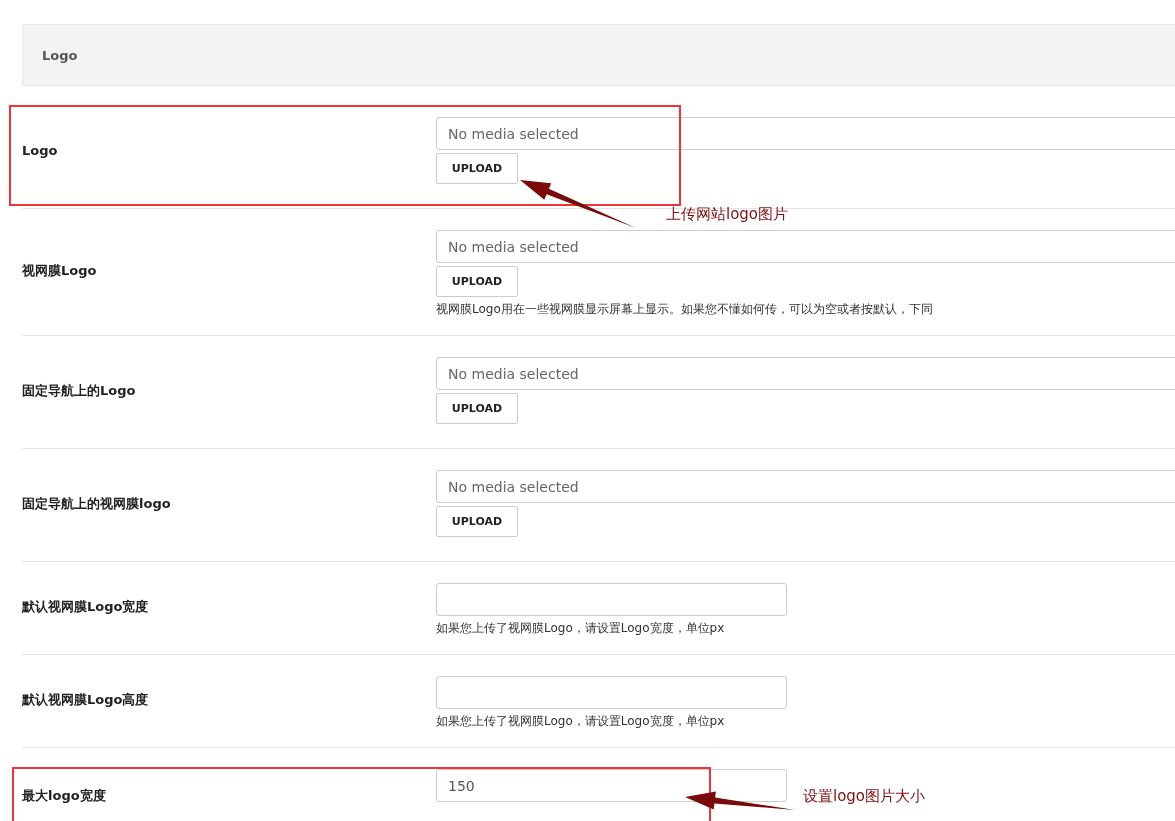 Image resolution: width=1175 pixels, height=821 pixels. Describe the element at coordinates (79, 390) in the screenshot. I see `field-label: 固定导航上的Logo` at that location.